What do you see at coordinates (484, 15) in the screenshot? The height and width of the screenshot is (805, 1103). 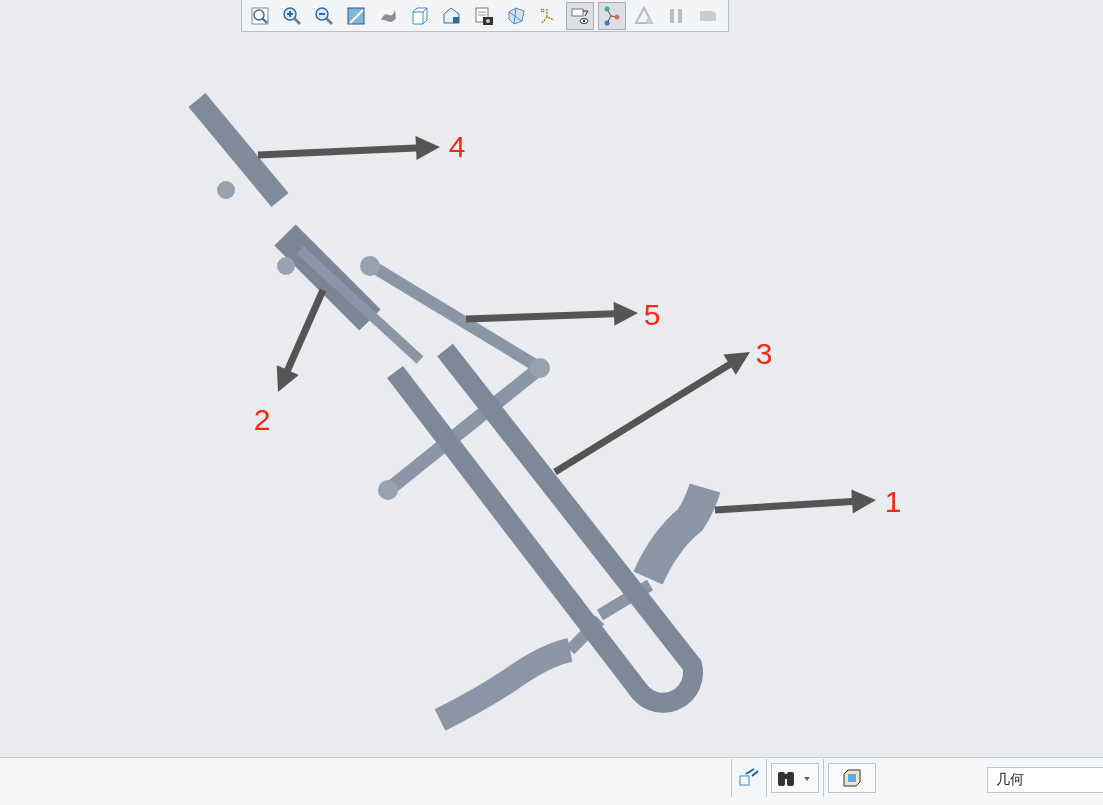 I see `camera-list-icon` at bounding box center [484, 15].